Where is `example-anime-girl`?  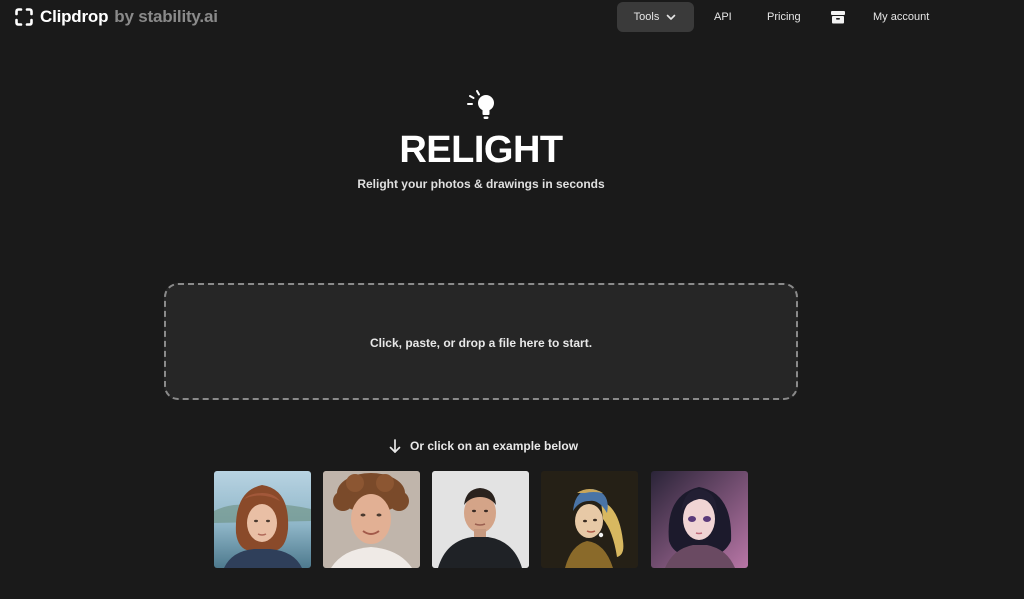 example-anime-girl is located at coordinates (699, 519).